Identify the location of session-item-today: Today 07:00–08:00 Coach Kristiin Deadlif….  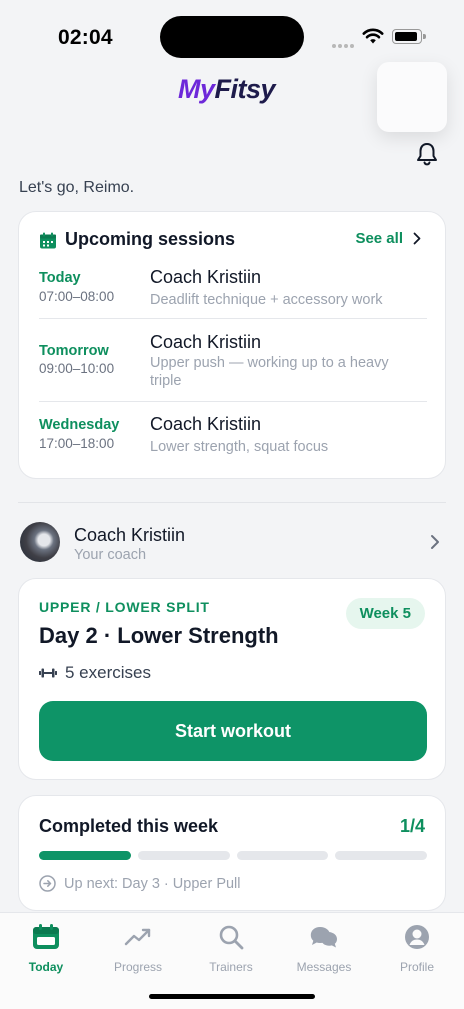
(233, 292).